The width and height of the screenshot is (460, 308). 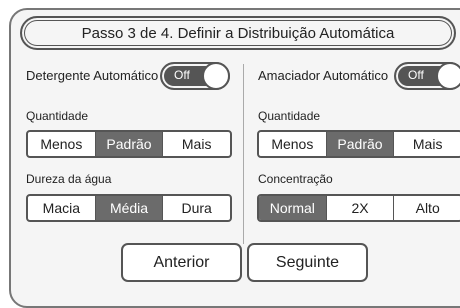 What do you see at coordinates (61, 144) in the screenshot?
I see `detergent-quantity-option-menos: Menos` at bounding box center [61, 144].